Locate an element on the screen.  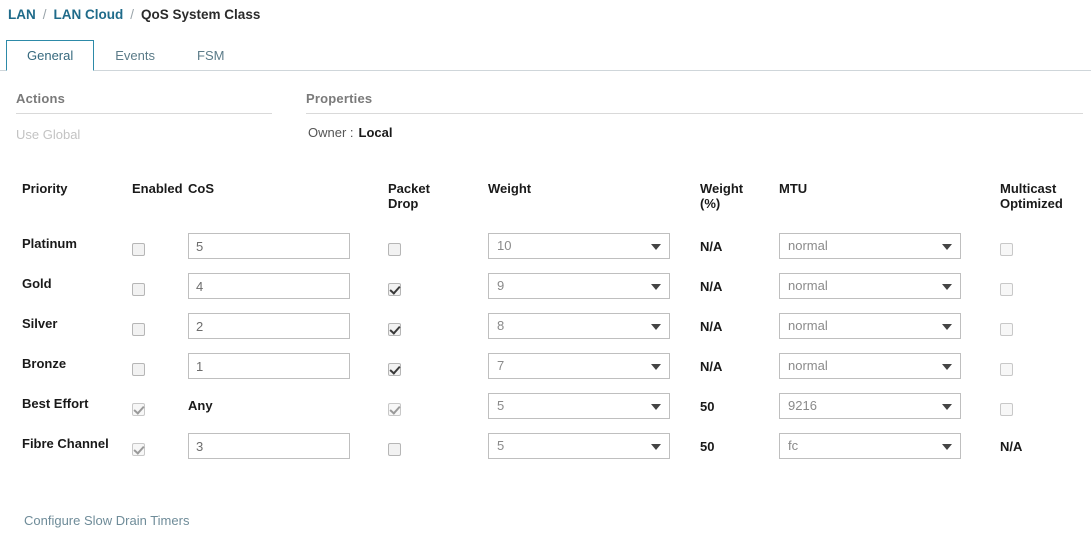
column-header-packet-drop: Packet Drop is located at coordinates (409, 196).